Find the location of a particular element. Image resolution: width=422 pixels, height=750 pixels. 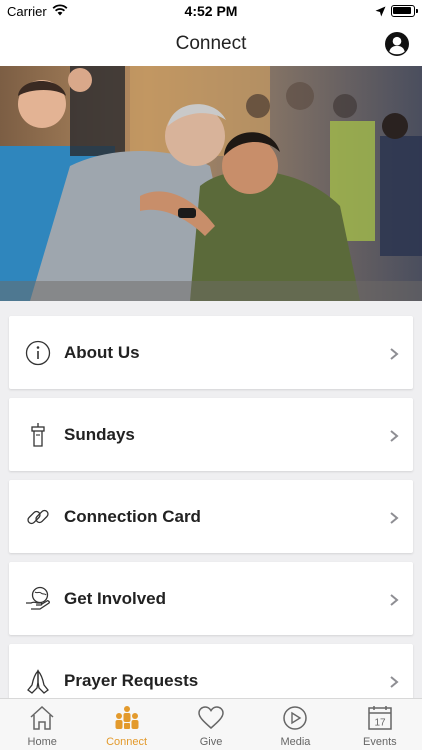

tab-label: Home is located at coordinates (42, 742).